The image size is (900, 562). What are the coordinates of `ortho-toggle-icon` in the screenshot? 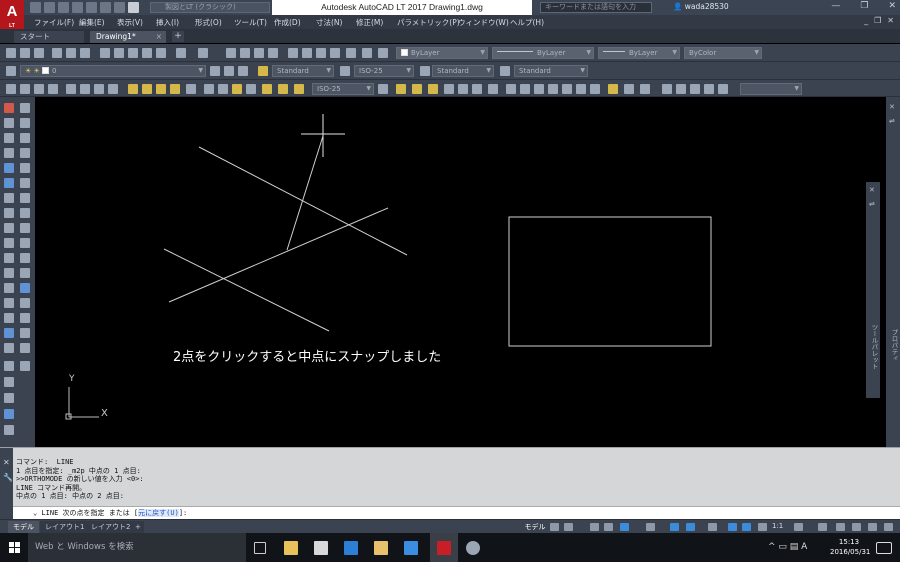 It's located at (608, 527).